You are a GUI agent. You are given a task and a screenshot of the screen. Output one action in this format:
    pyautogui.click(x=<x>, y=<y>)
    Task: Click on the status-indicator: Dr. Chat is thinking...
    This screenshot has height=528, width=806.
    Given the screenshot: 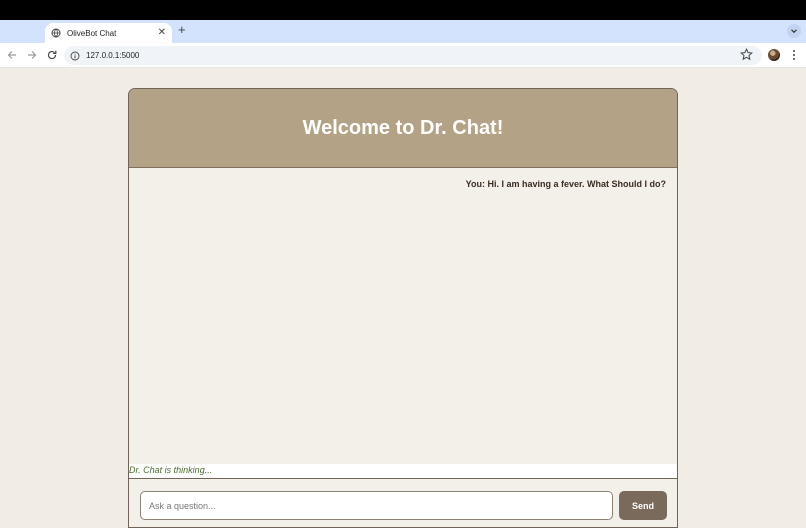 What is the action you would take?
    pyautogui.click(x=403, y=471)
    